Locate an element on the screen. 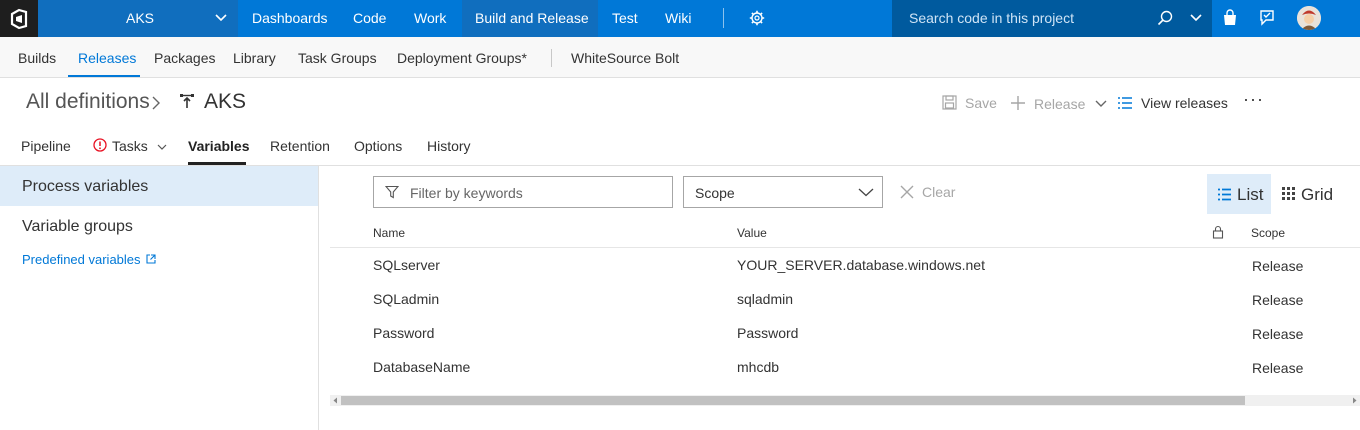 This screenshot has width=1360, height=430. project-selector: AKS is located at coordinates (138, 18).